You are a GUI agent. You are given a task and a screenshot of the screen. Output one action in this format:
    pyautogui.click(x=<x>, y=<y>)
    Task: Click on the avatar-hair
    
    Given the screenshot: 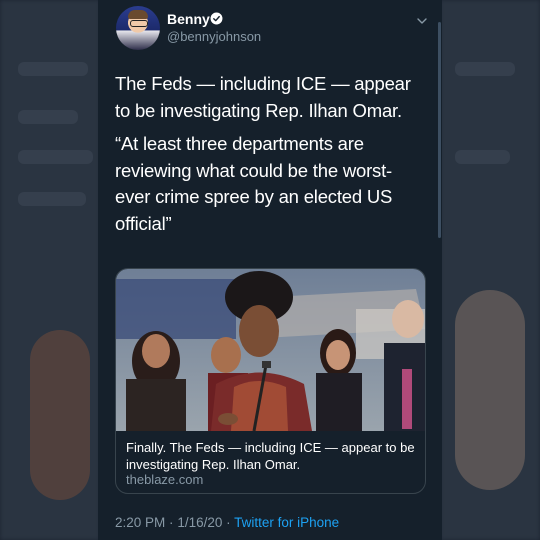 What is the action you would take?
    pyautogui.click(x=138, y=14)
    